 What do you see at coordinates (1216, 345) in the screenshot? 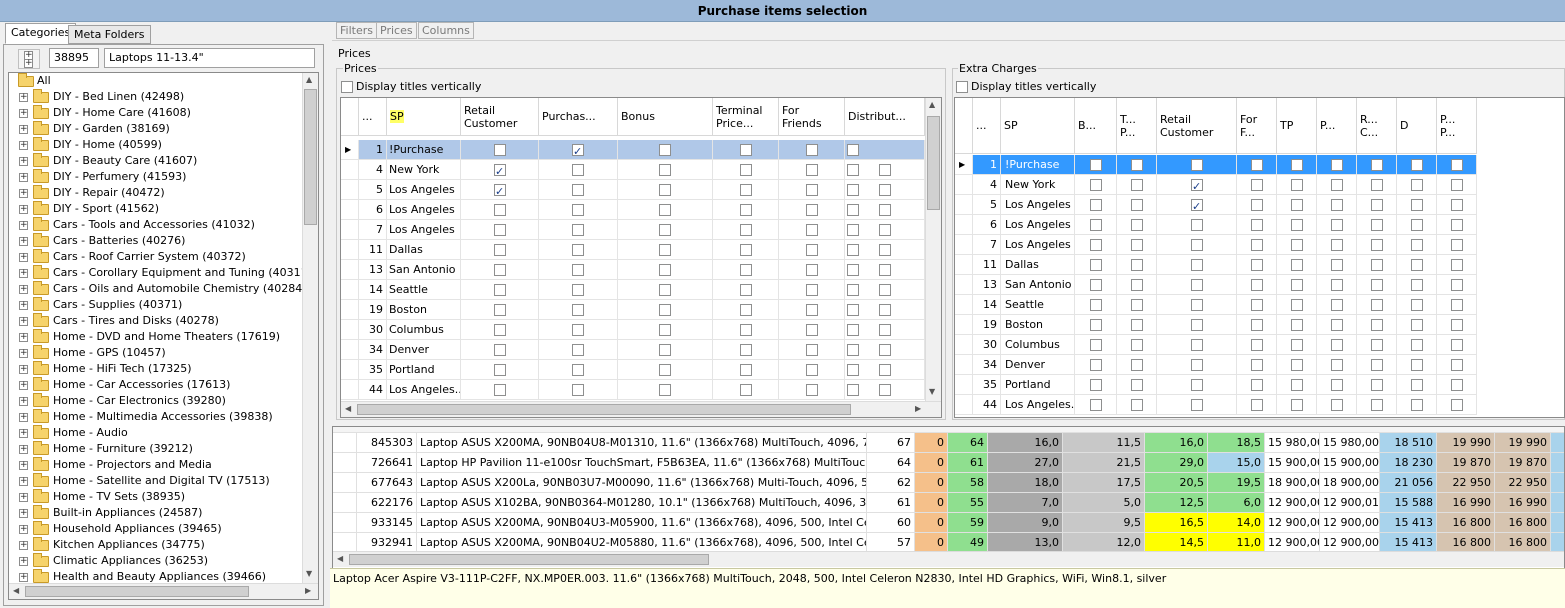
I see `extra-charges-row: 30 Columbus` at bounding box center [1216, 345].